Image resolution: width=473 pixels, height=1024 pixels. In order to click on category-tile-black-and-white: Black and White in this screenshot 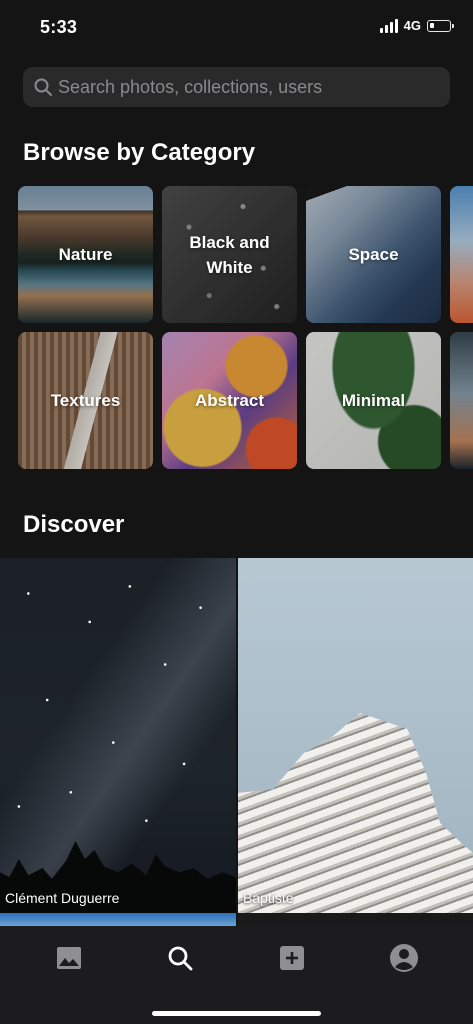, I will do `click(229, 254)`.